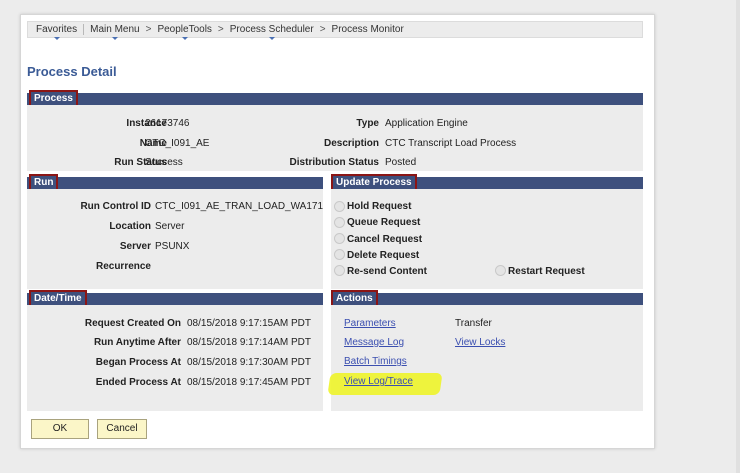  I want to click on nav-main-menu: Main Menu, so click(114, 32).